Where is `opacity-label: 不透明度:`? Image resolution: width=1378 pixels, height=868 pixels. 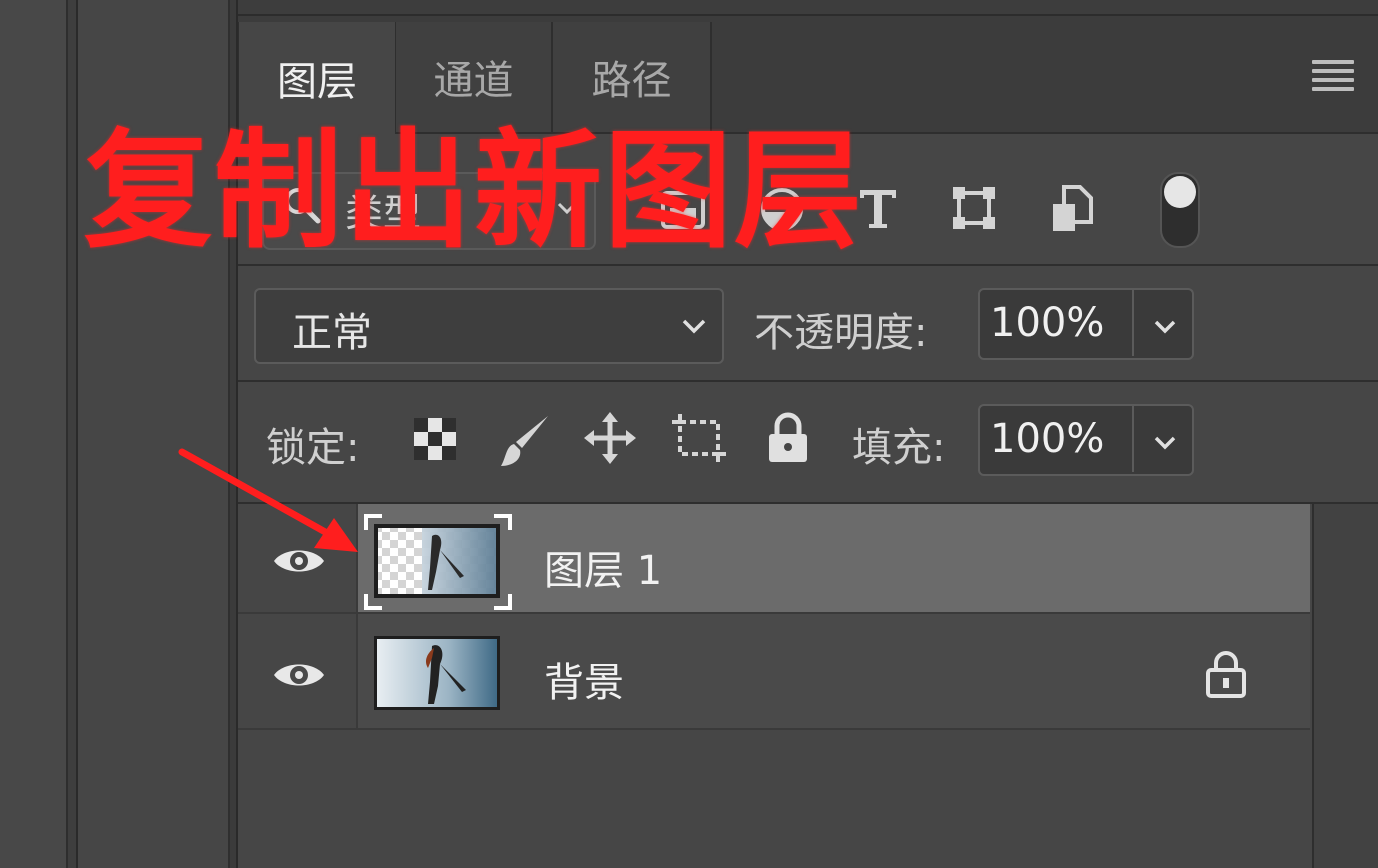
opacity-label: 不透明度: is located at coordinates (841, 333).